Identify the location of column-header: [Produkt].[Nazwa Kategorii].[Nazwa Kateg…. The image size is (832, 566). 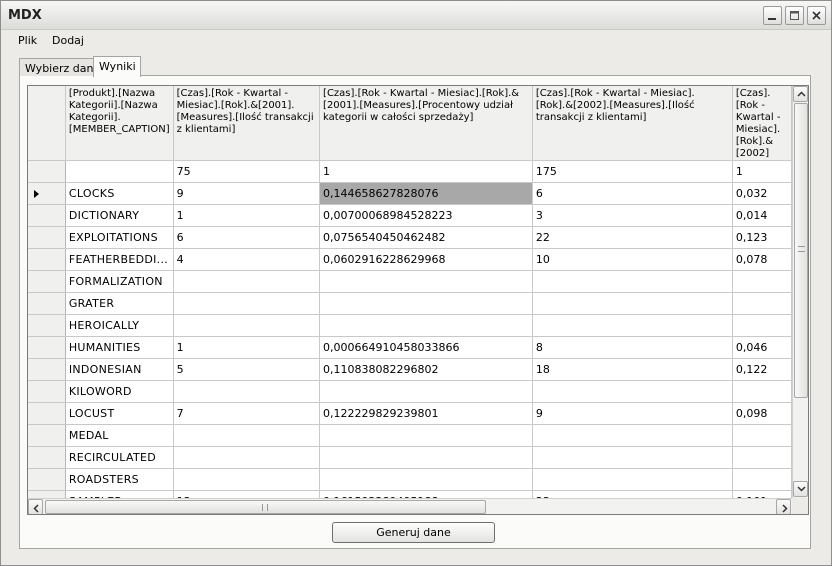
(119, 123).